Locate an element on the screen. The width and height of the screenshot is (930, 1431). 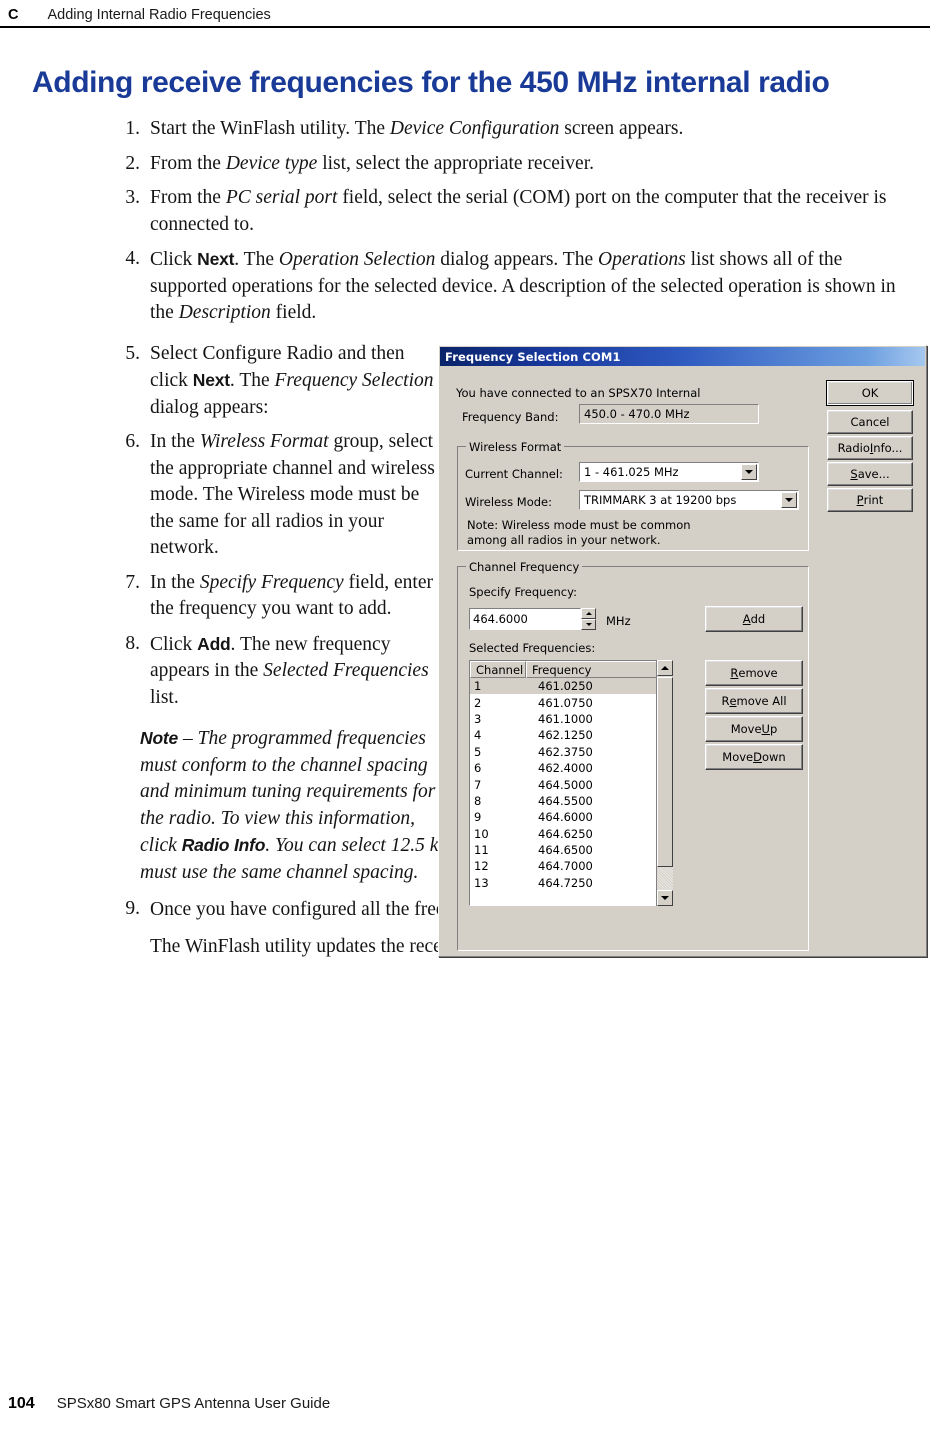
print-button: Print is located at coordinates (870, 500).